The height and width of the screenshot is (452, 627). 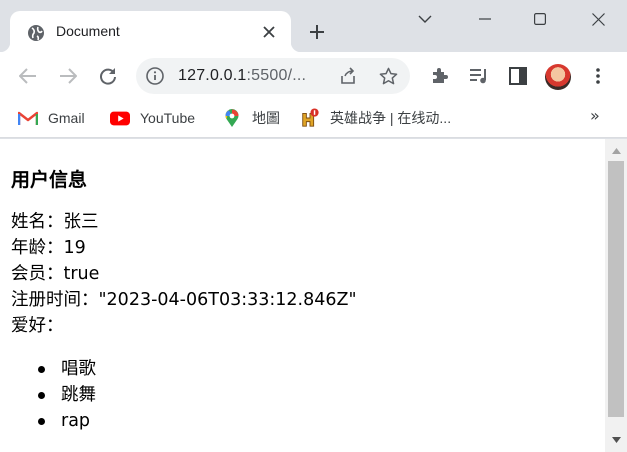 I want to click on kebab-menu-icon, so click(x=598, y=76).